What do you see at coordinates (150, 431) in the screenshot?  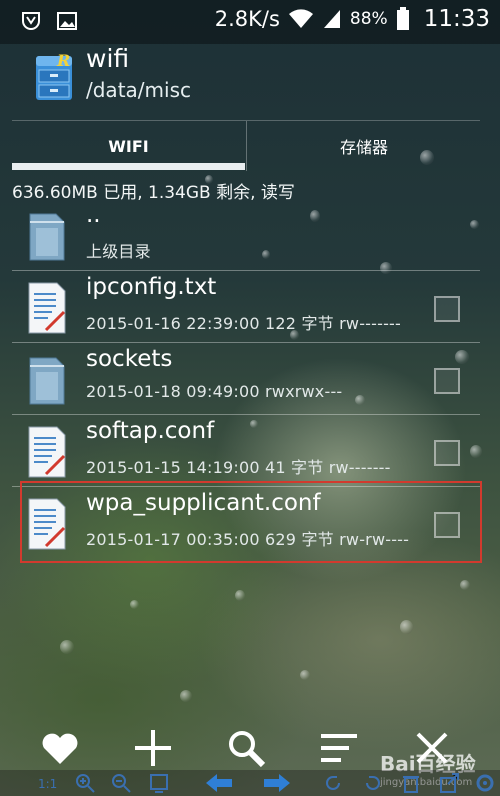 I see `file-name: softap.conf` at bounding box center [150, 431].